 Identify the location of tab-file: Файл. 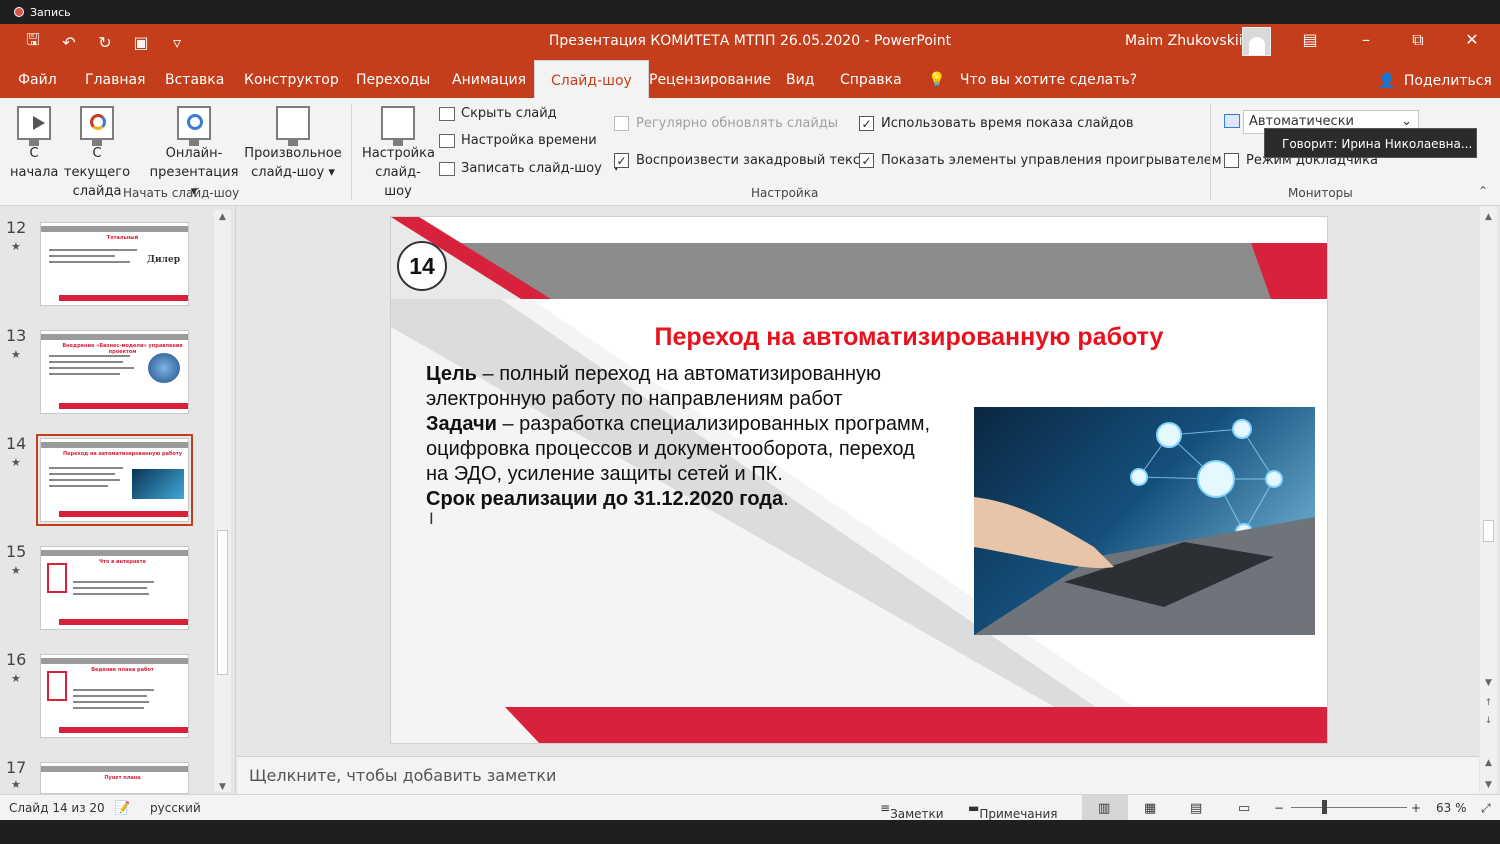
(37, 79).